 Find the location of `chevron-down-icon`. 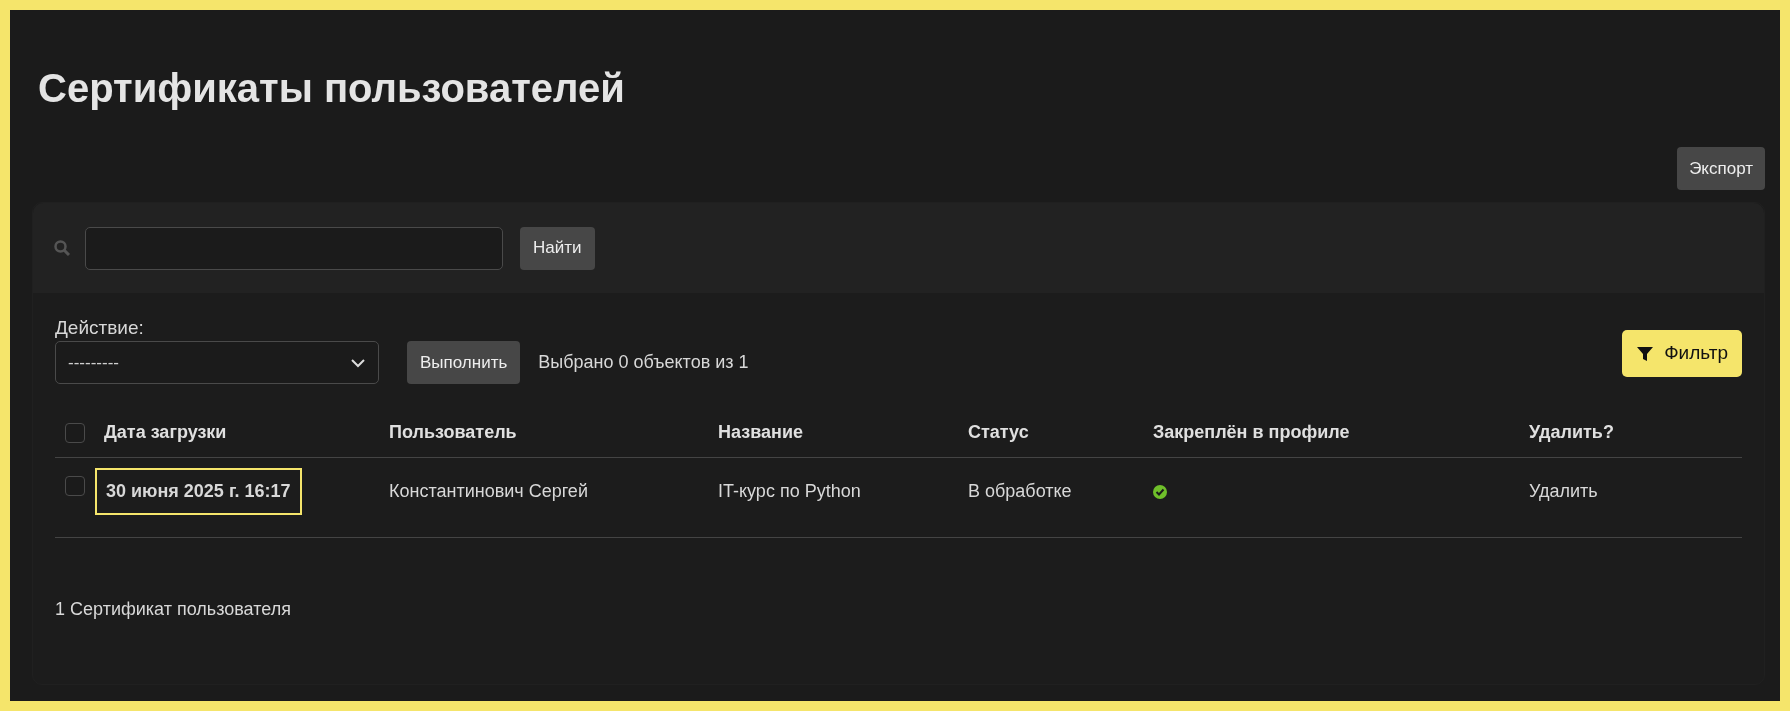

chevron-down-icon is located at coordinates (358, 362).